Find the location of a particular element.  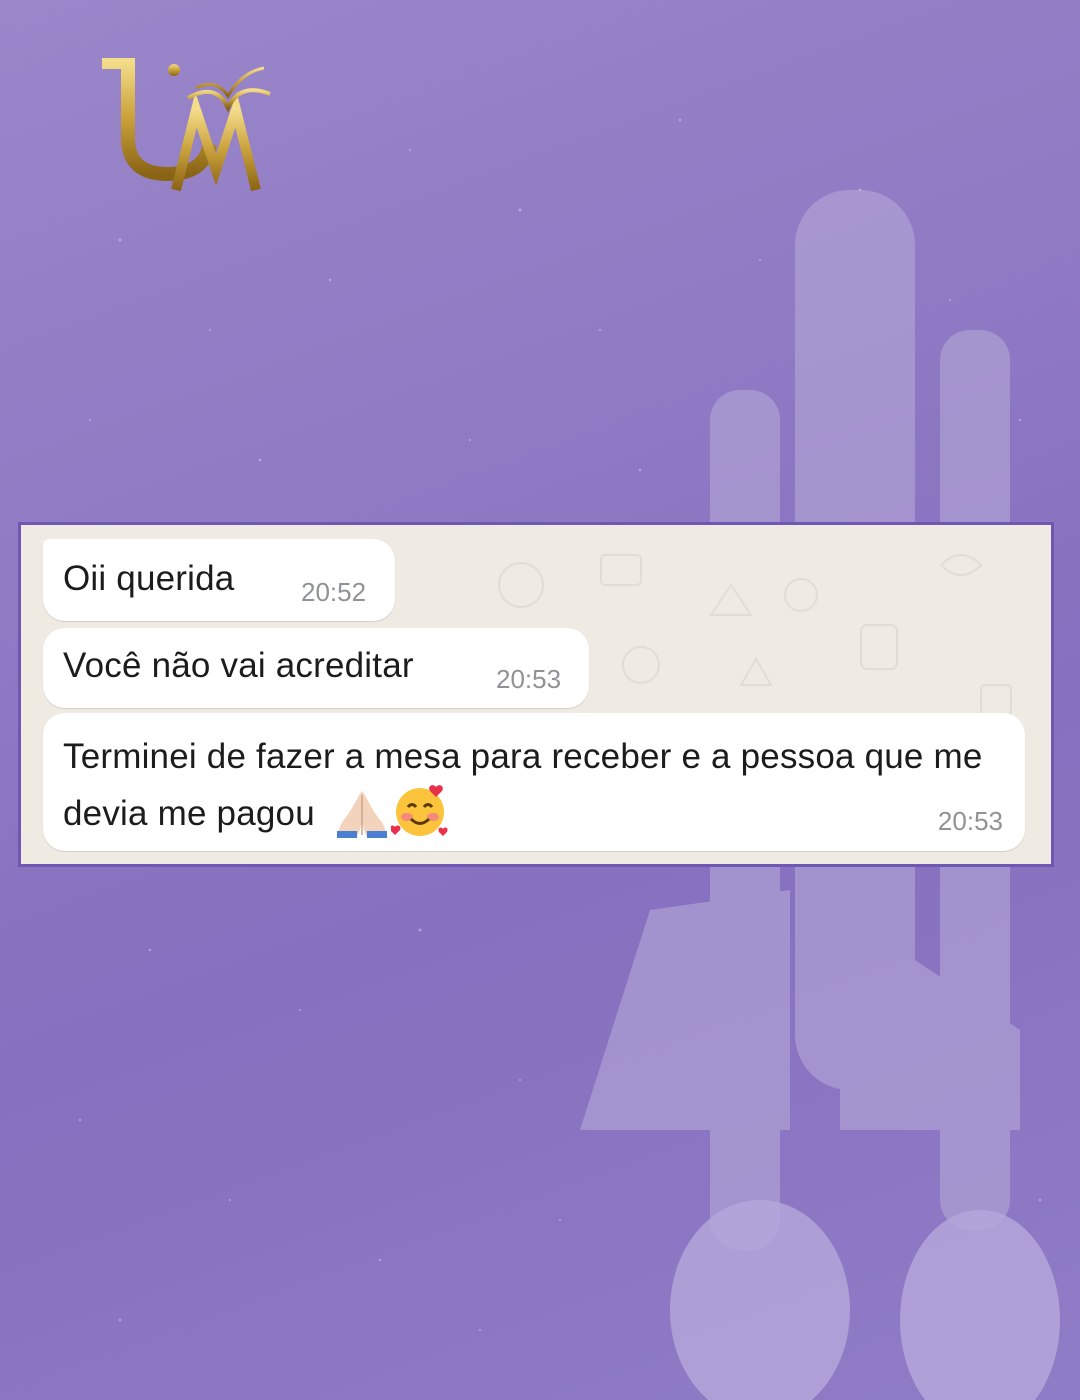

message-text: Você não vai acreditar is located at coordinates (238, 665).